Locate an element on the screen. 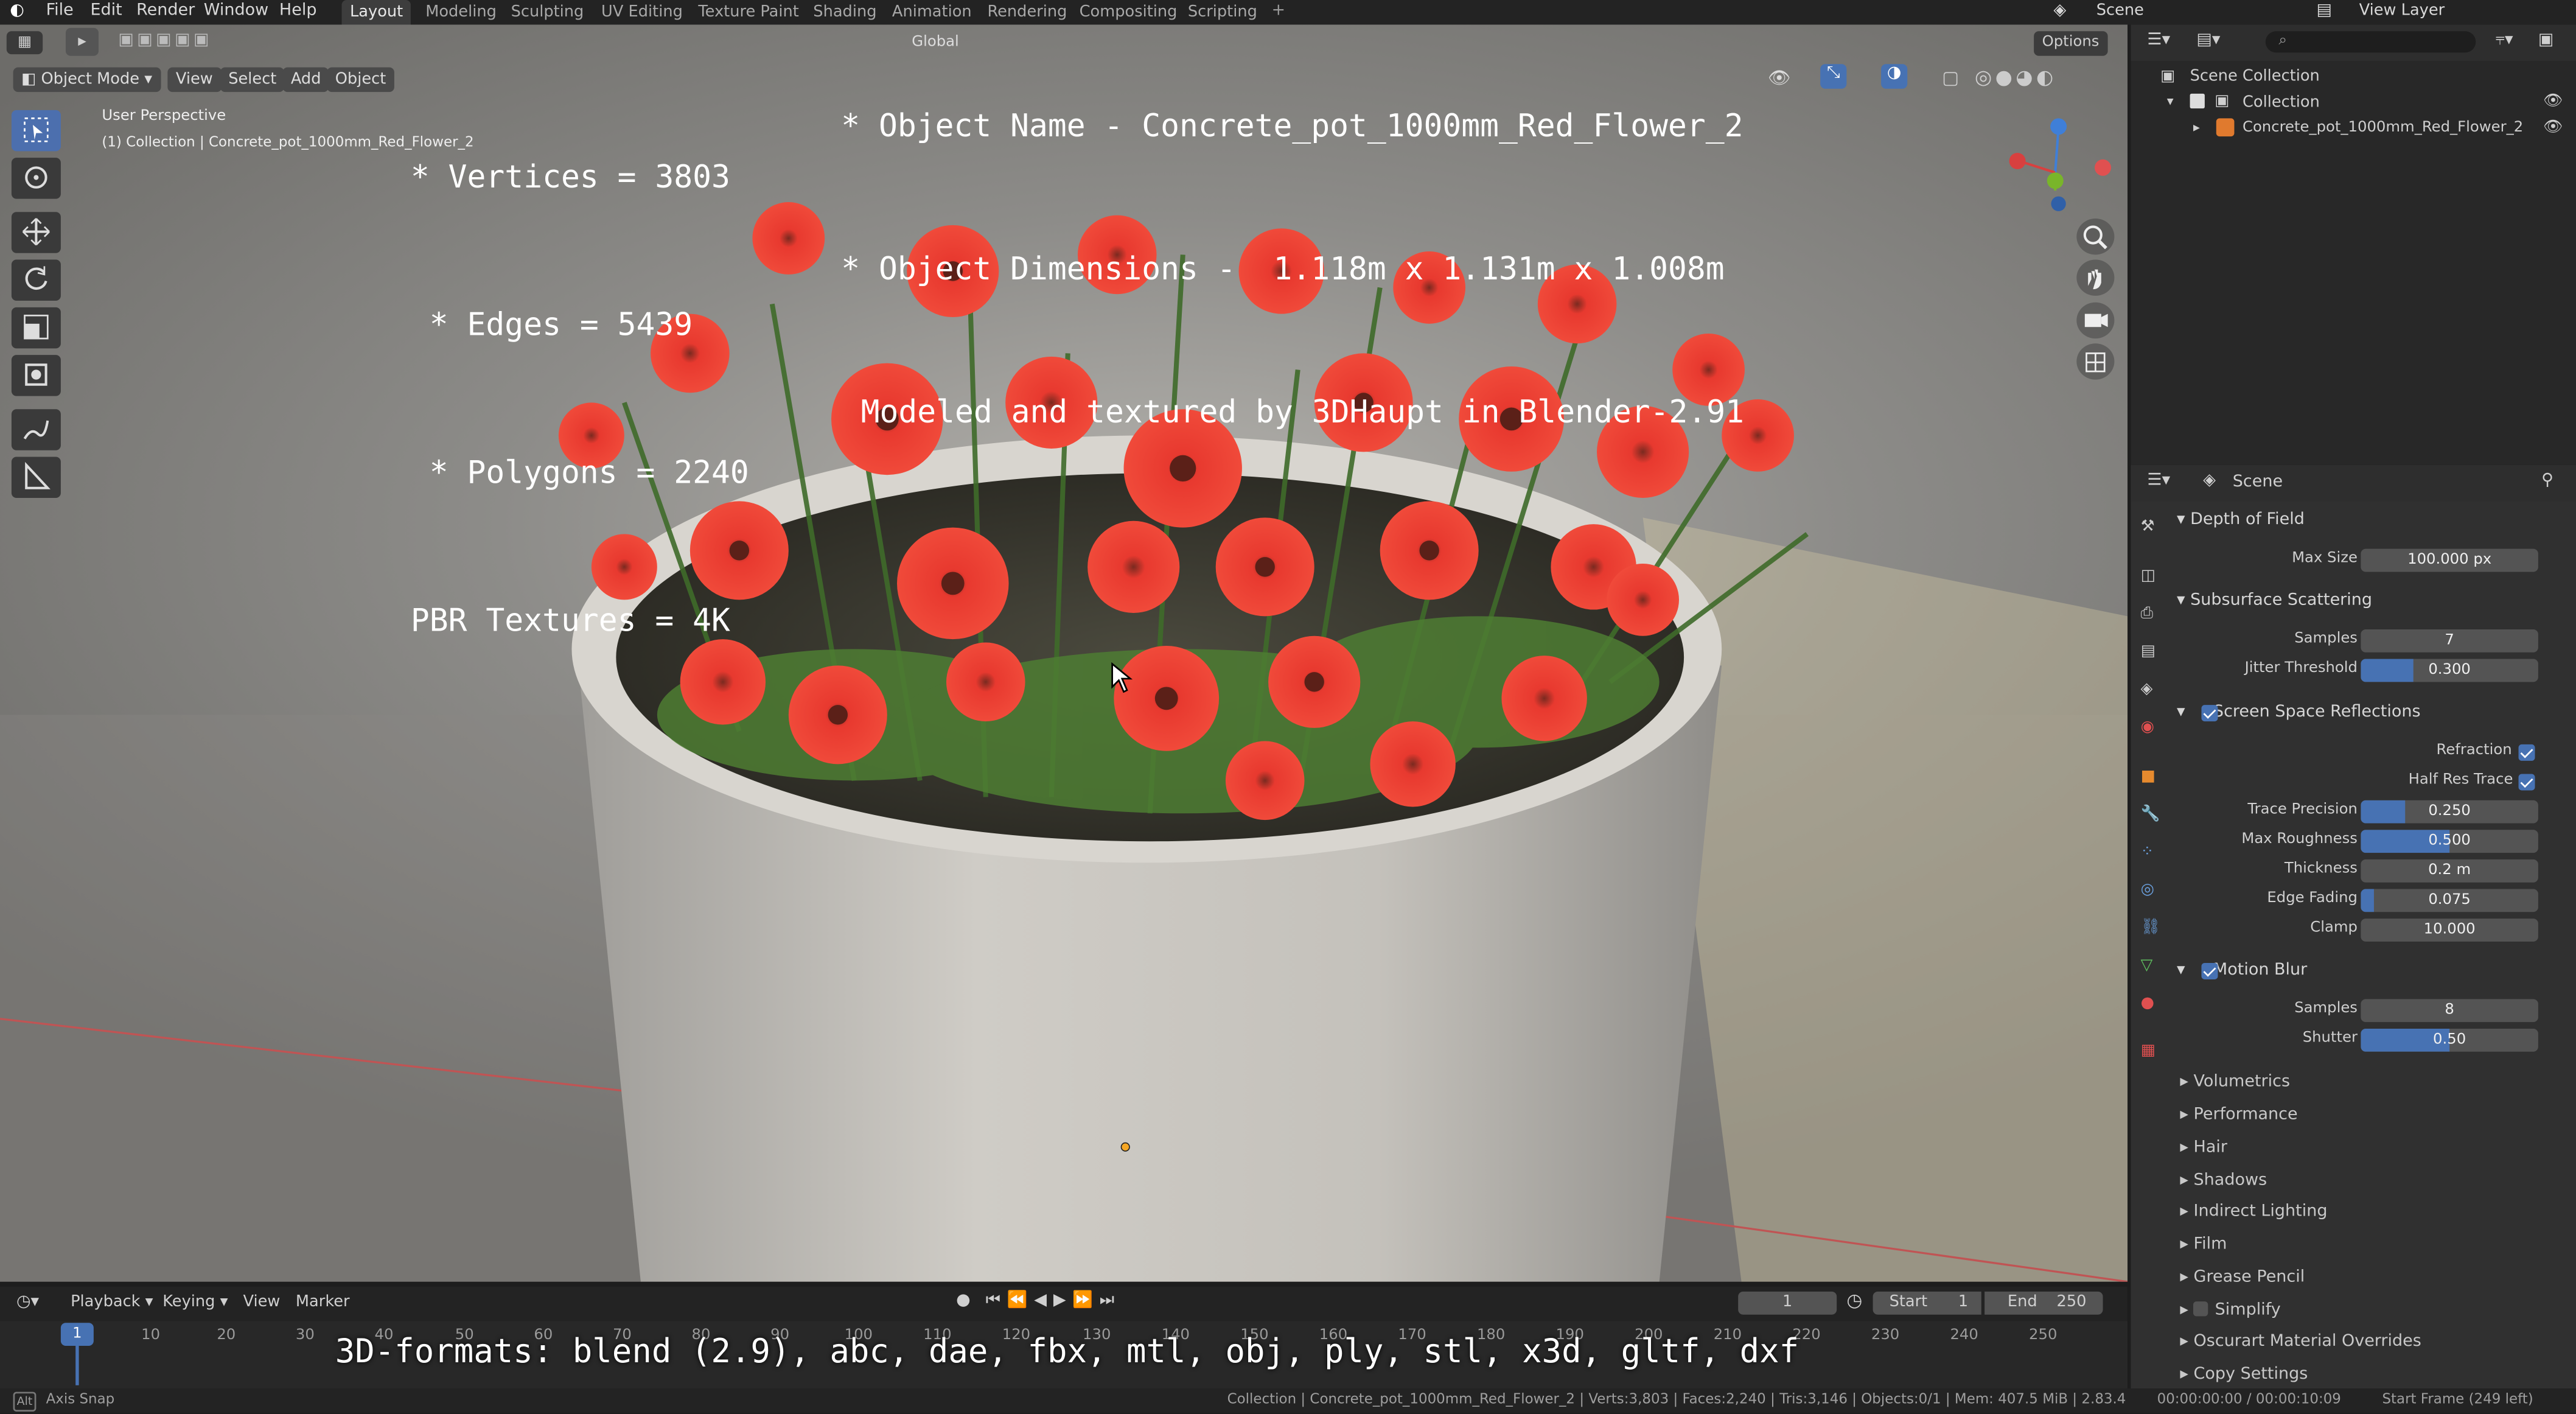 This screenshot has width=2576, height=1414. pan-hand-icon is located at coordinates (2095, 277).